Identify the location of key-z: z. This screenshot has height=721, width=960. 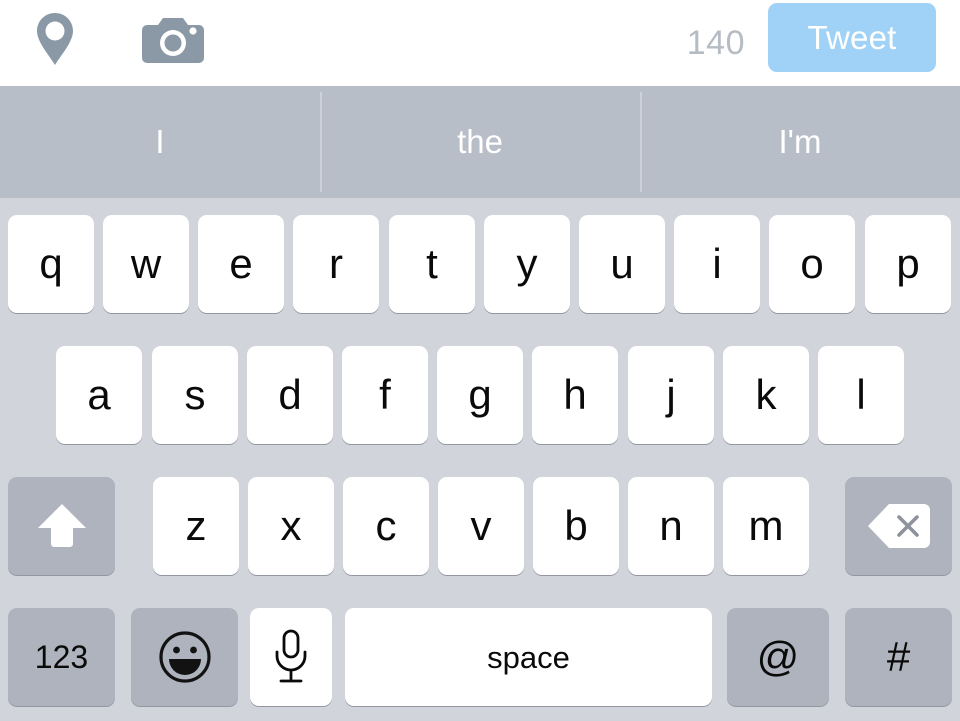
(196, 526).